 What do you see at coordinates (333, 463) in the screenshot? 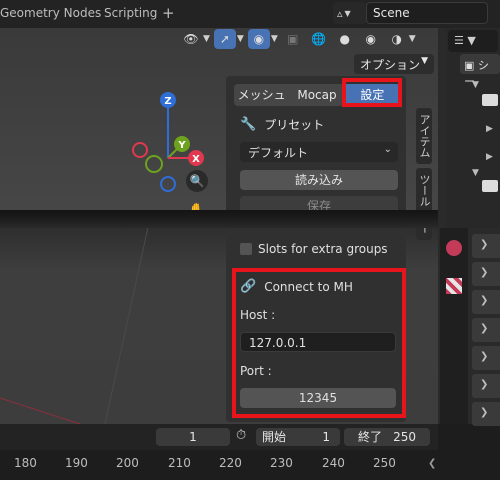
I see `ruler-tick: 240` at bounding box center [333, 463].